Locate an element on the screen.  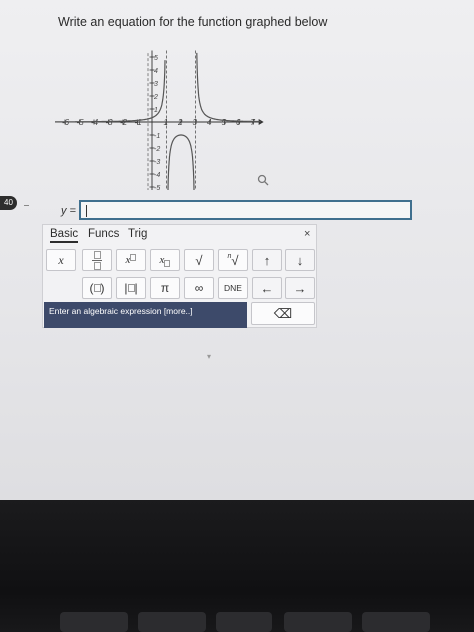
paren-placeholder-icon is located at coordinates (97, 288).